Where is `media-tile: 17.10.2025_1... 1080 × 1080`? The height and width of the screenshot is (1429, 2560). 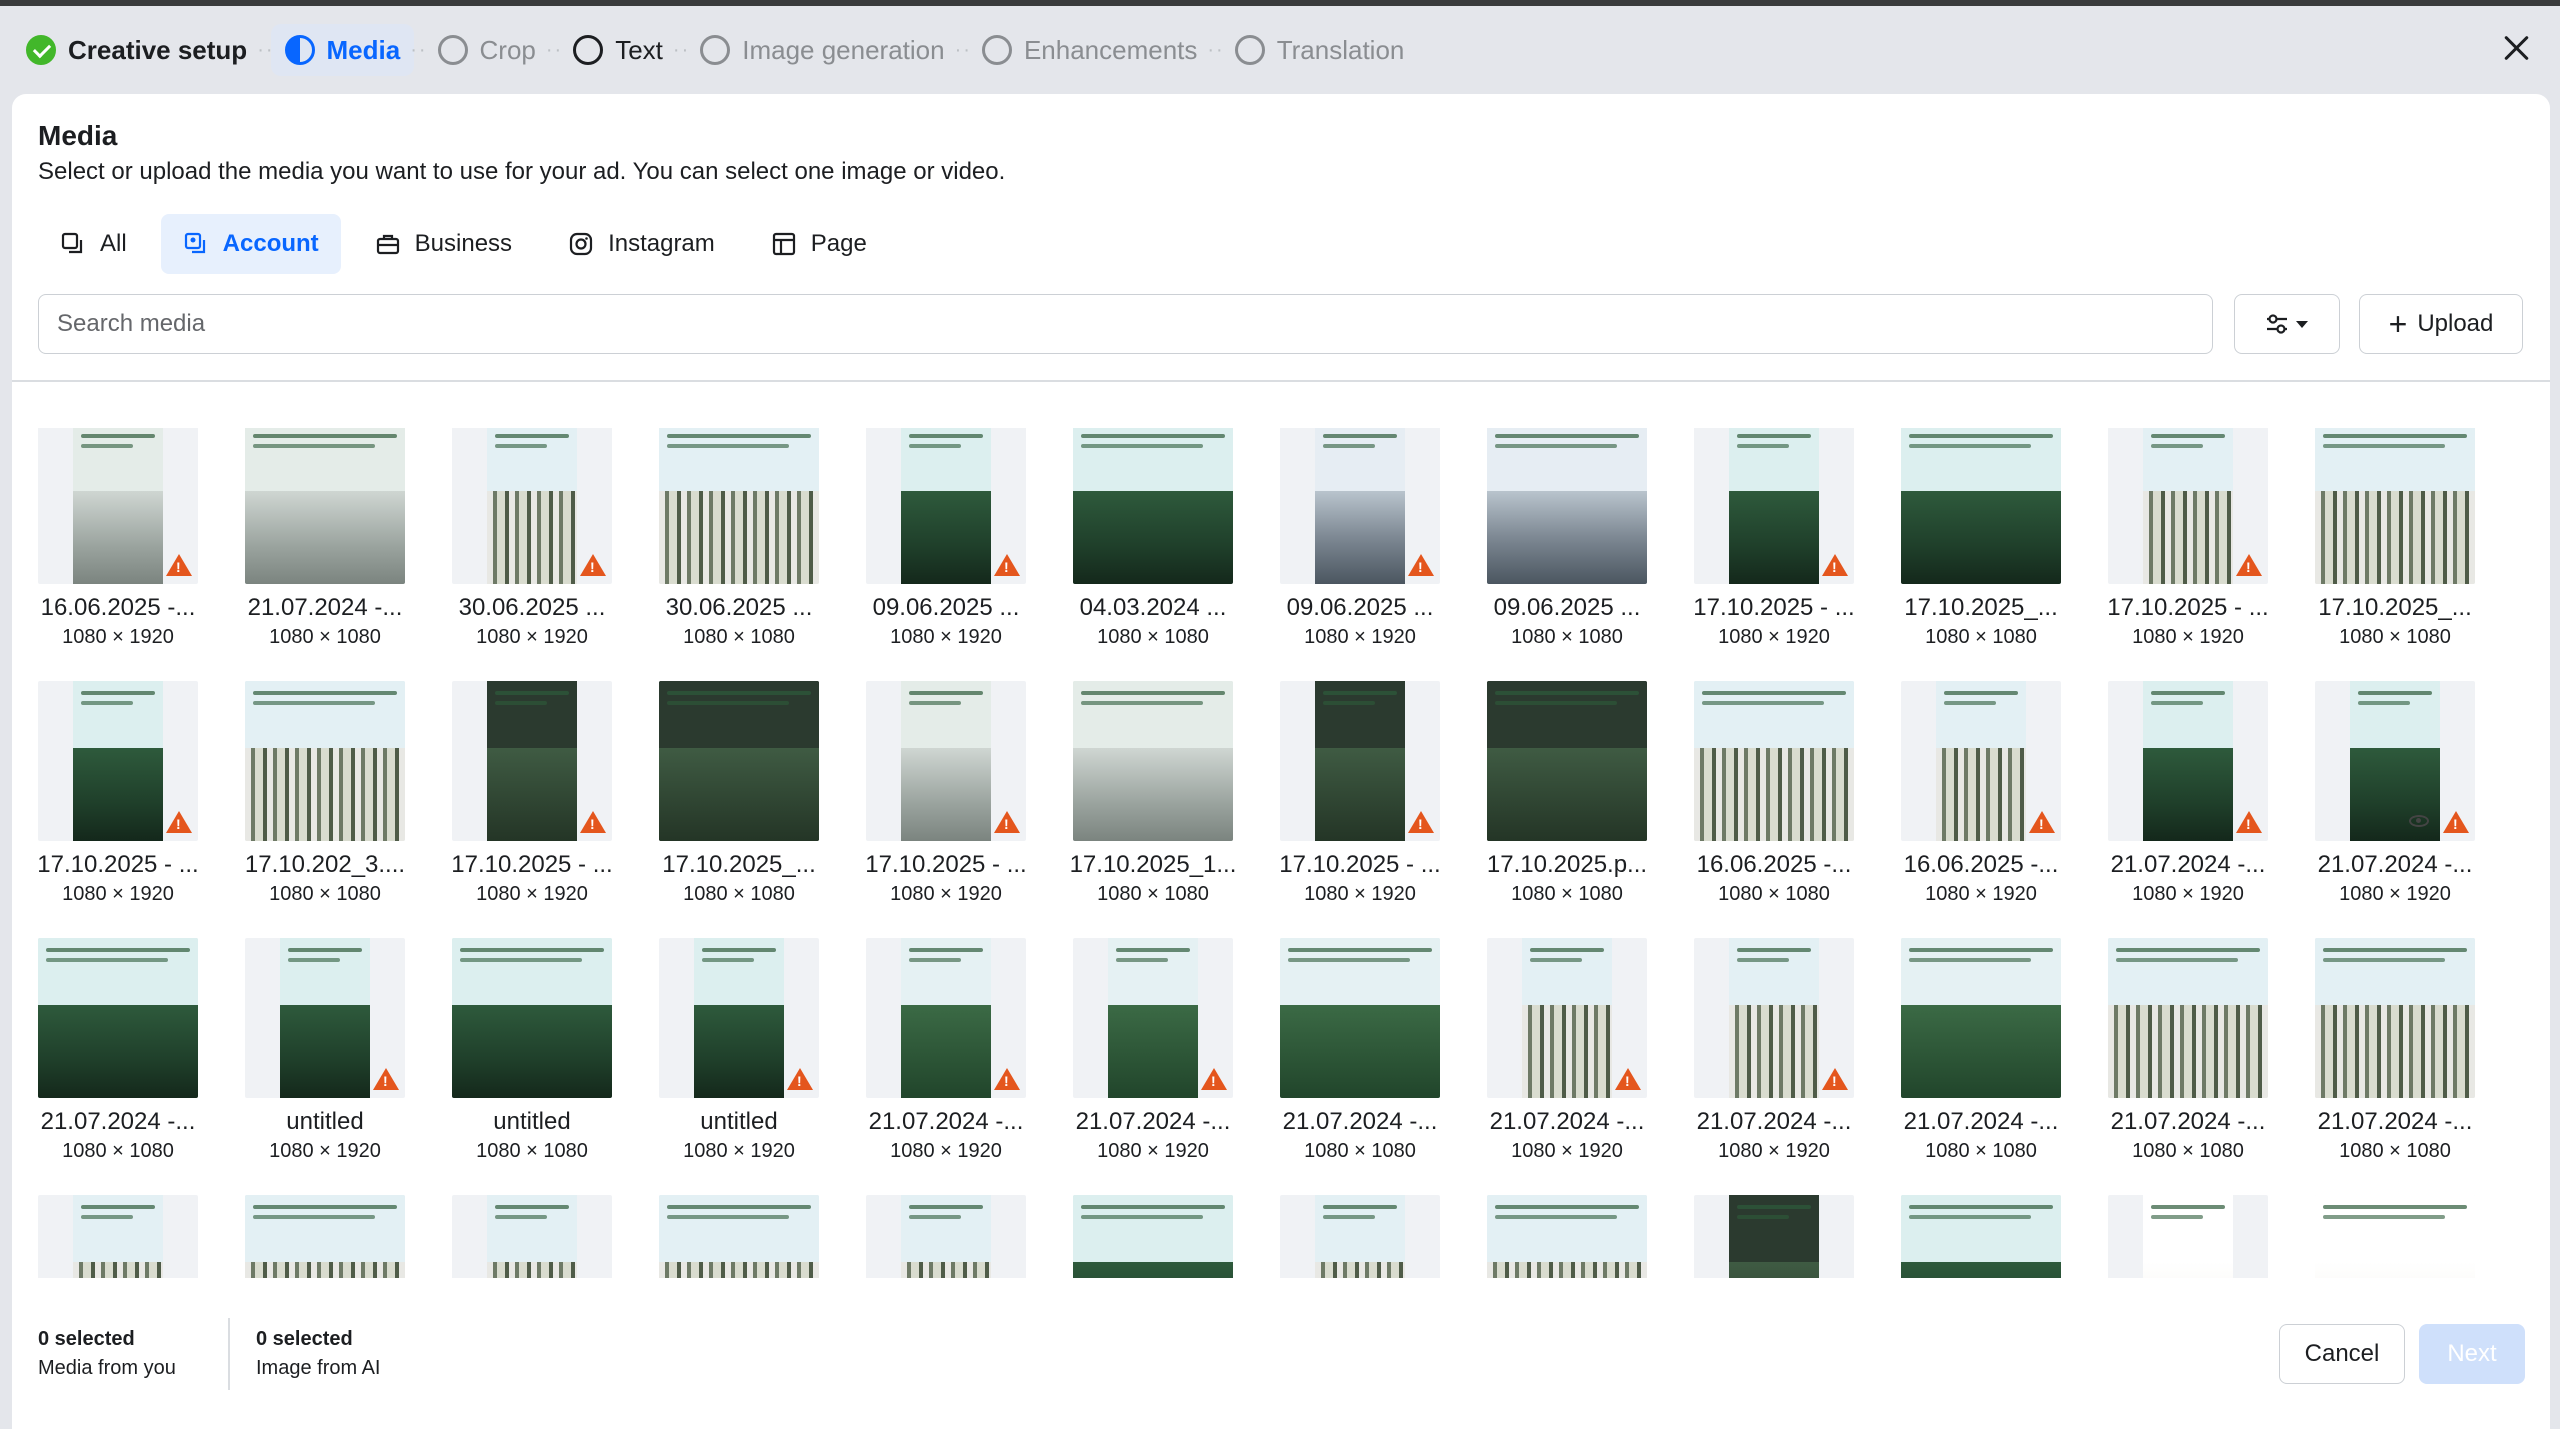
media-tile: 17.10.2025_1... 1080 × 1080 is located at coordinates (1153, 793).